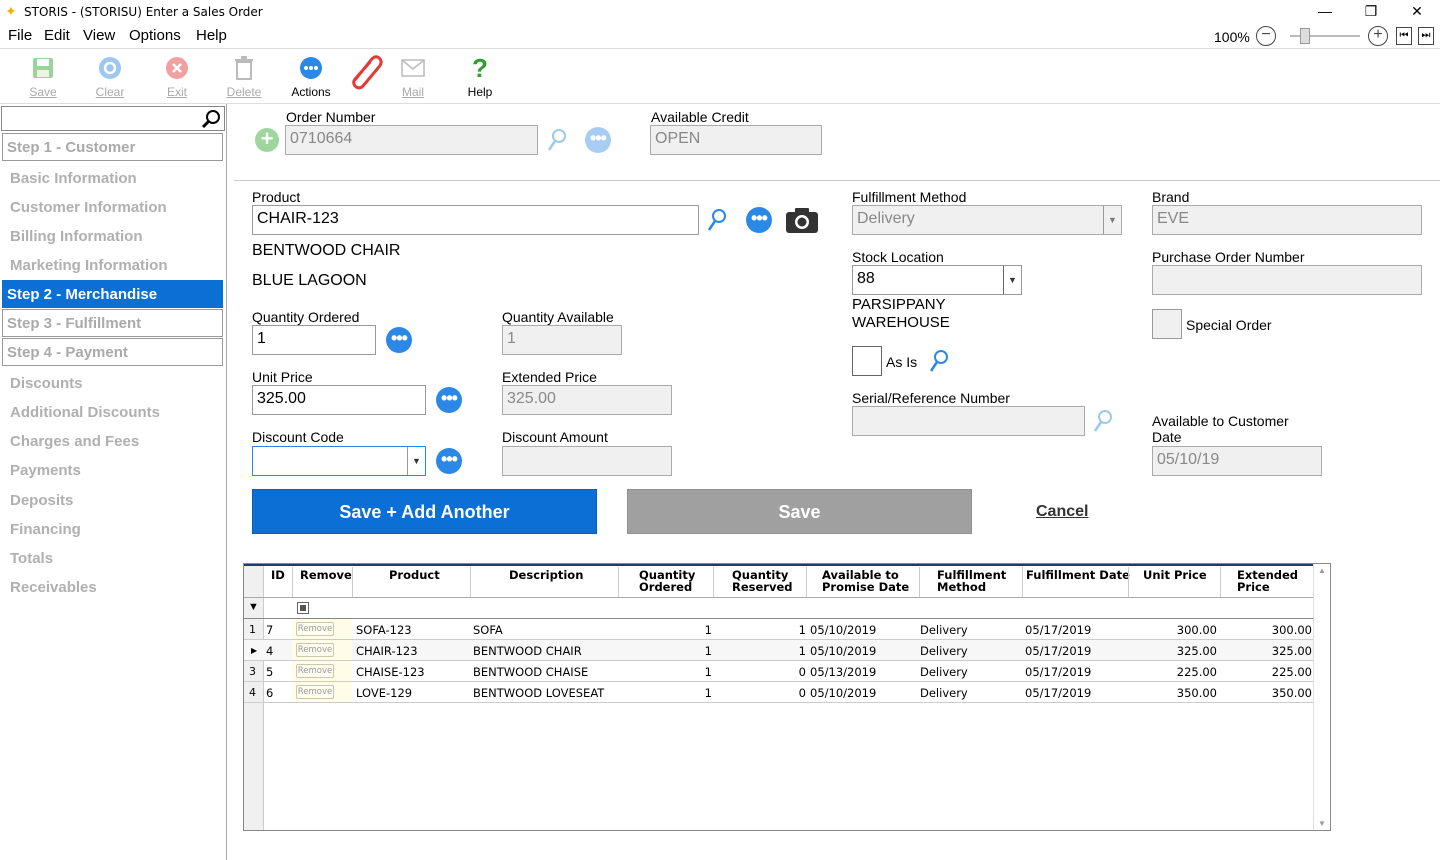 This screenshot has height=860, width=1440. Describe the element at coordinates (865, 581) in the screenshot. I see `col-header-available-to-promise: Available to Promise Date` at that location.